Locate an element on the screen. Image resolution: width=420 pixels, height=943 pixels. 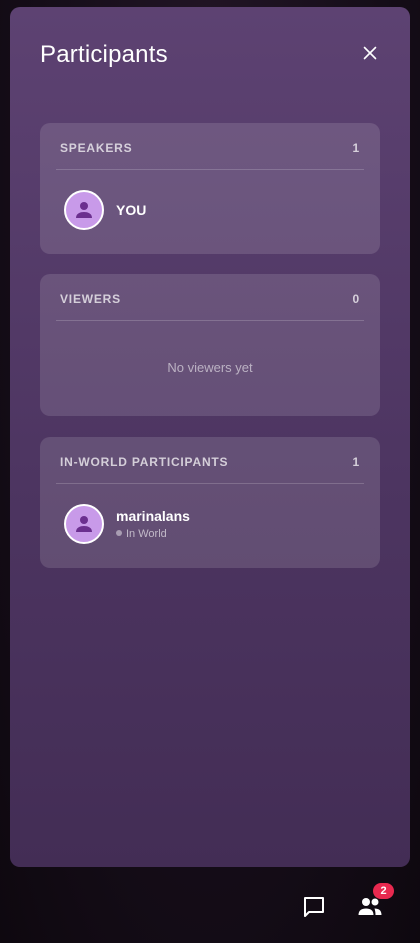
participant-status: In World is located at coordinates (141, 534).